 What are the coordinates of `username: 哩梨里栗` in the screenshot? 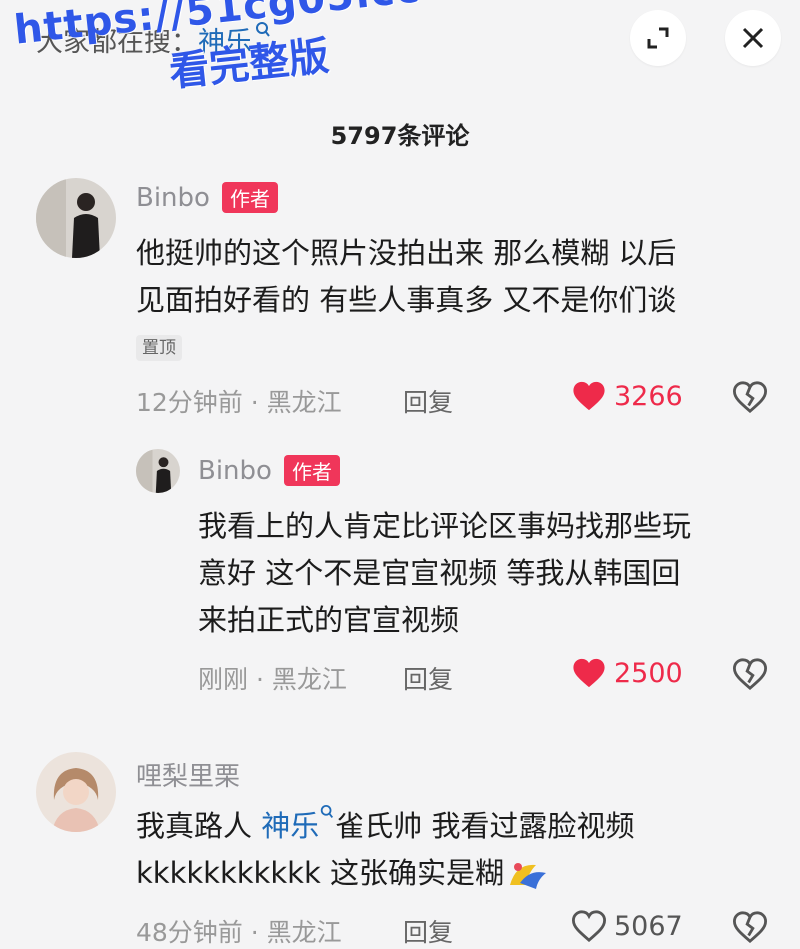 It's located at (188, 777).